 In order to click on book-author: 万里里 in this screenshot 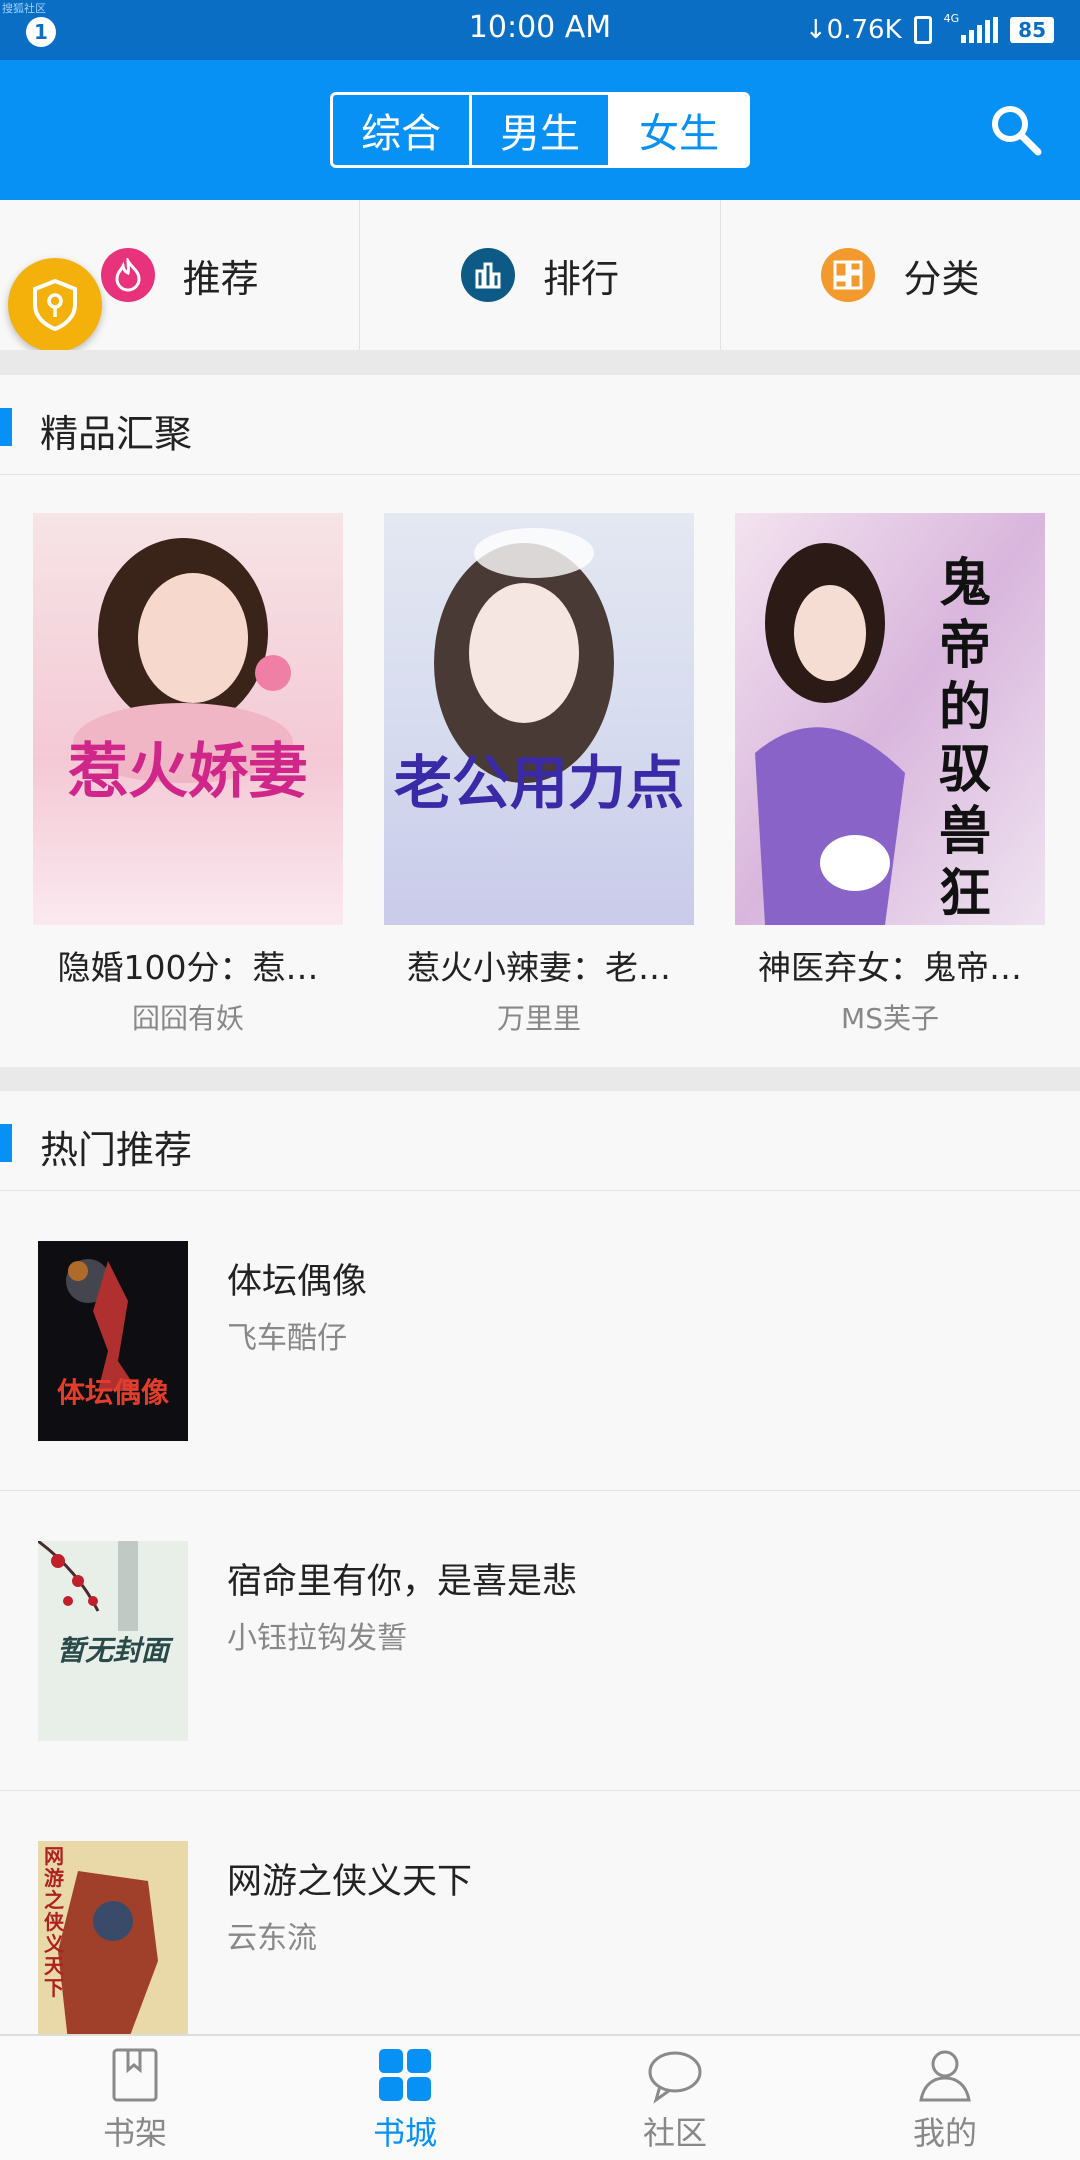, I will do `click(538, 1018)`.